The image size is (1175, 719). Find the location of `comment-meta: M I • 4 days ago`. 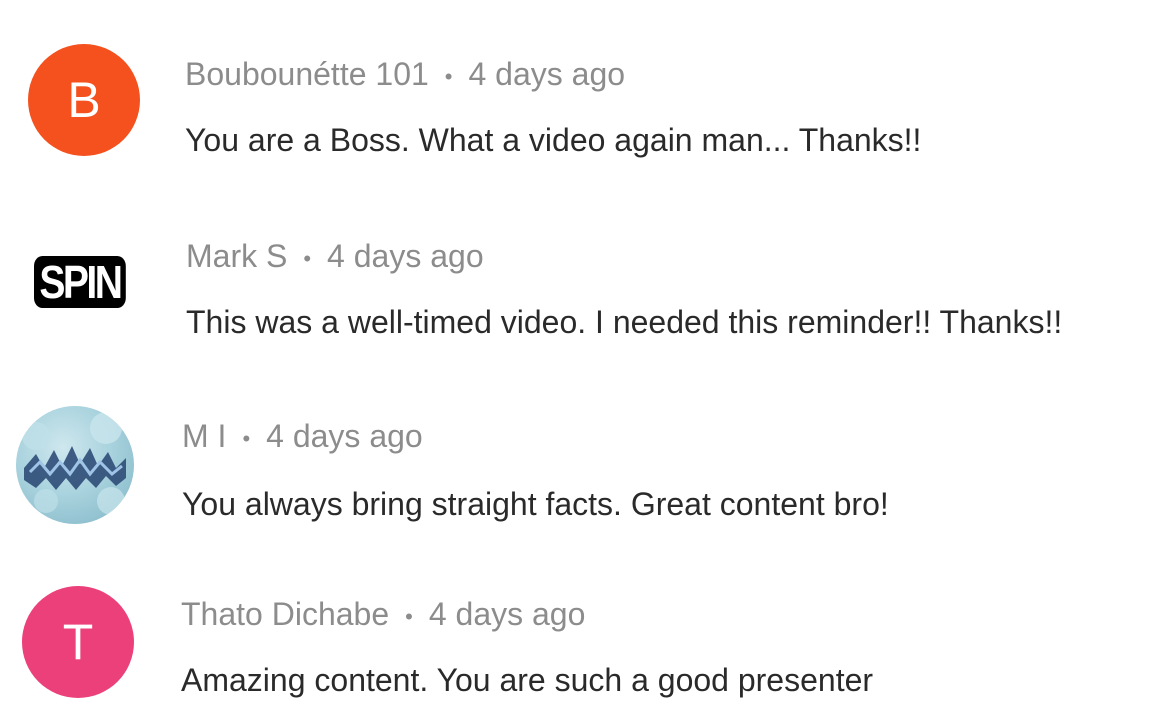

comment-meta: M I • 4 days ago is located at coordinates (302, 436).